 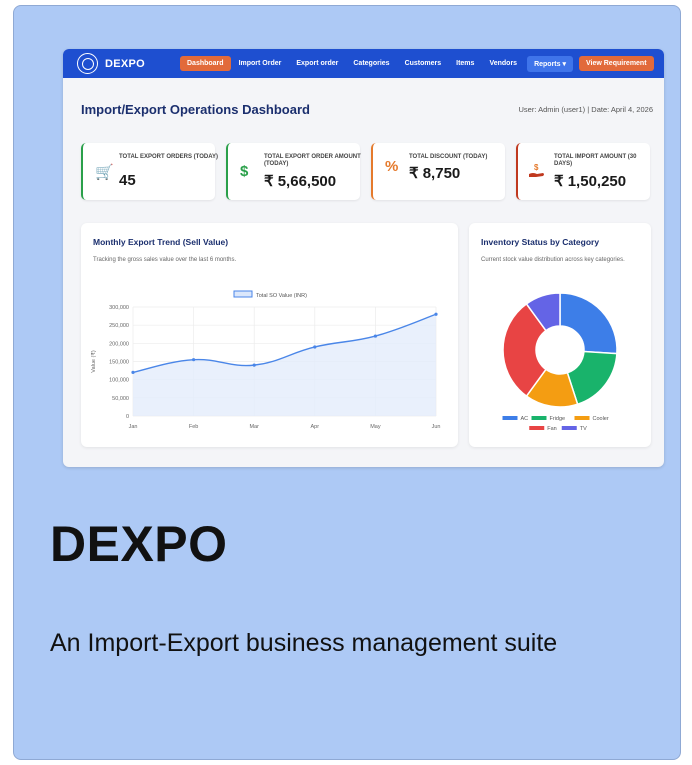 What do you see at coordinates (120, 399) in the screenshot?
I see `y-tick-label: 50,000` at bounding box center [120, 399].